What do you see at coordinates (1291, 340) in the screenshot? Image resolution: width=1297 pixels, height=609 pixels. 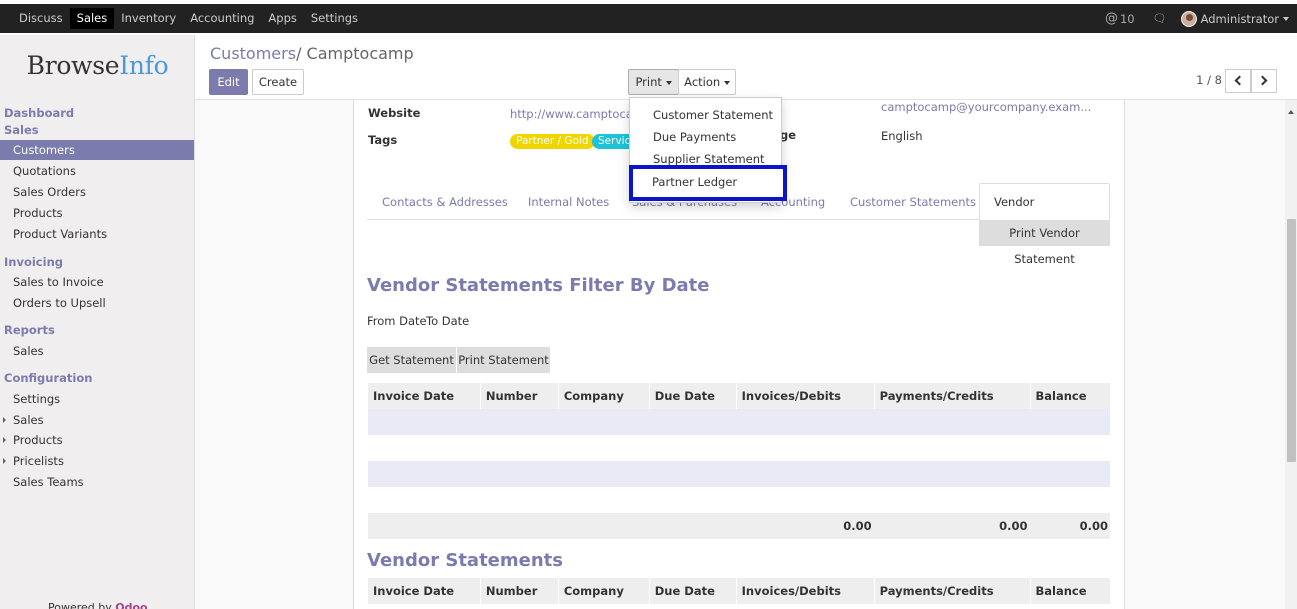 I see `scrollbar-thumb` at bounding box center [1291, 340].